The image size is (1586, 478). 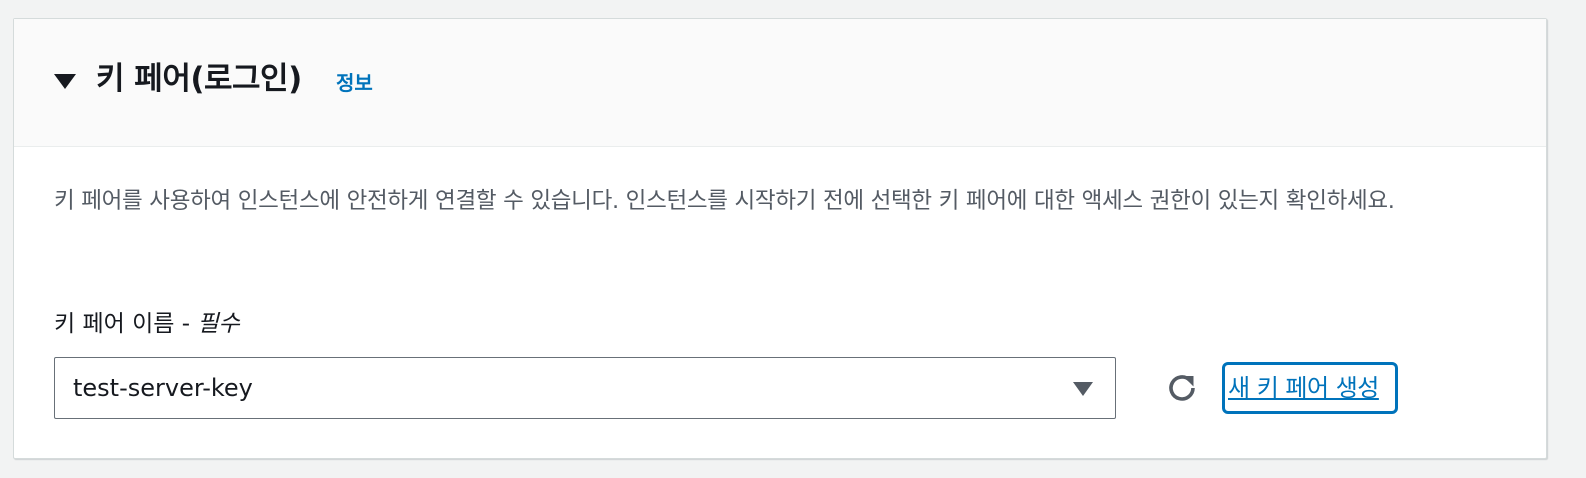 I want to click on field-label-text: 키 페어 이름 -, so click(x=126, y=324).